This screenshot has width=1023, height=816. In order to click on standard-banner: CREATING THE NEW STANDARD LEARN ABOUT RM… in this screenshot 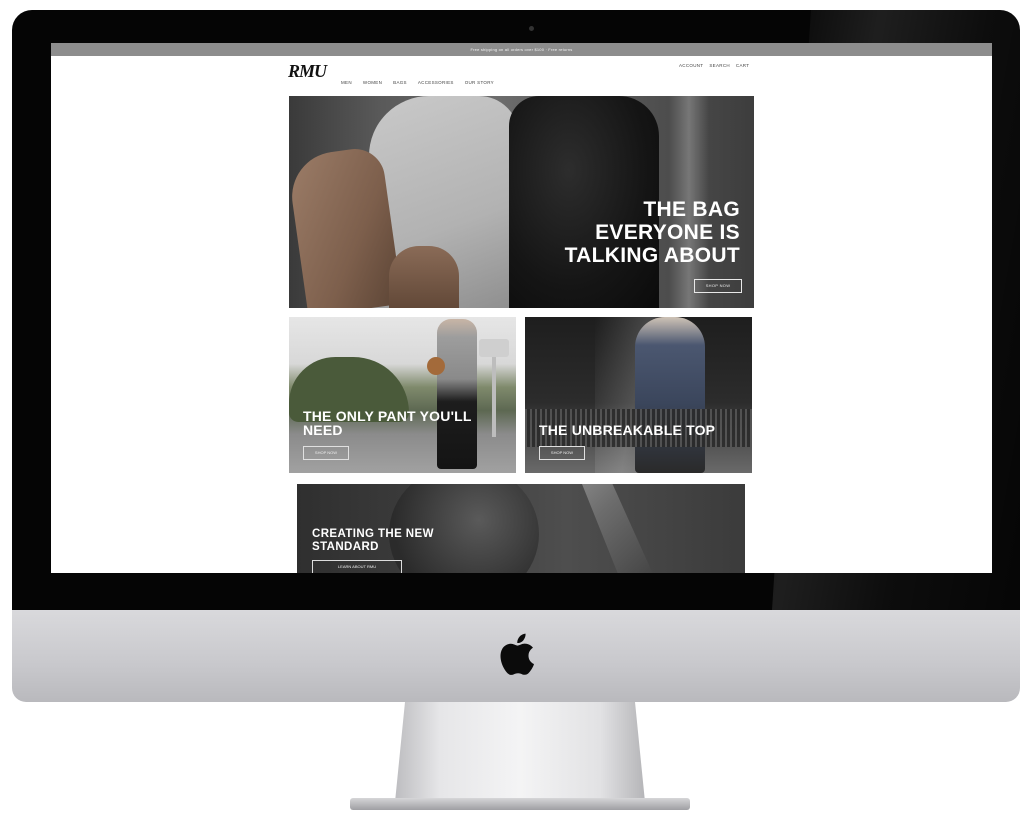, I will do `click(521, 528)`.